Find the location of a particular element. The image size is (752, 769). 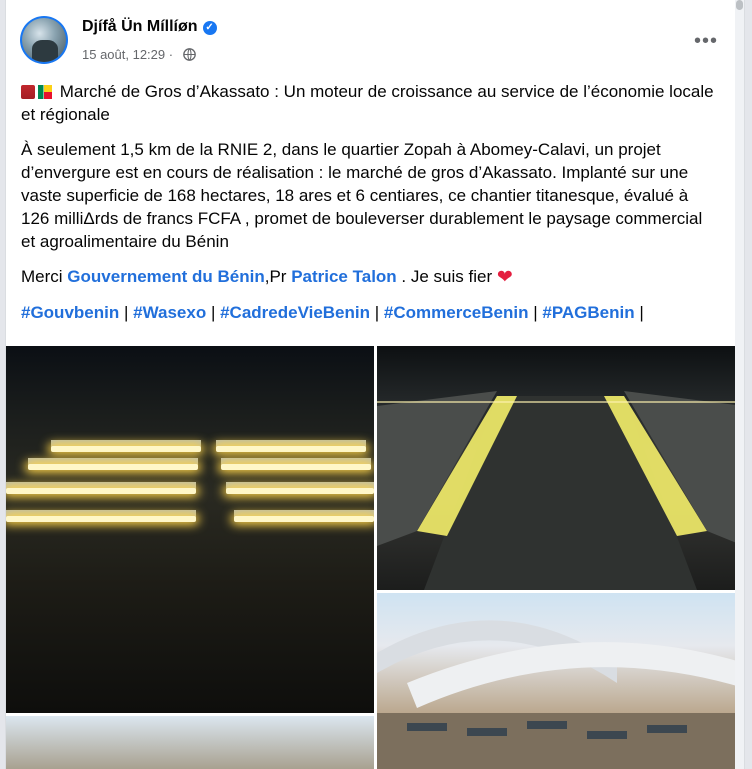

more-options-icon: ••• is located at coordinates (706, 41).